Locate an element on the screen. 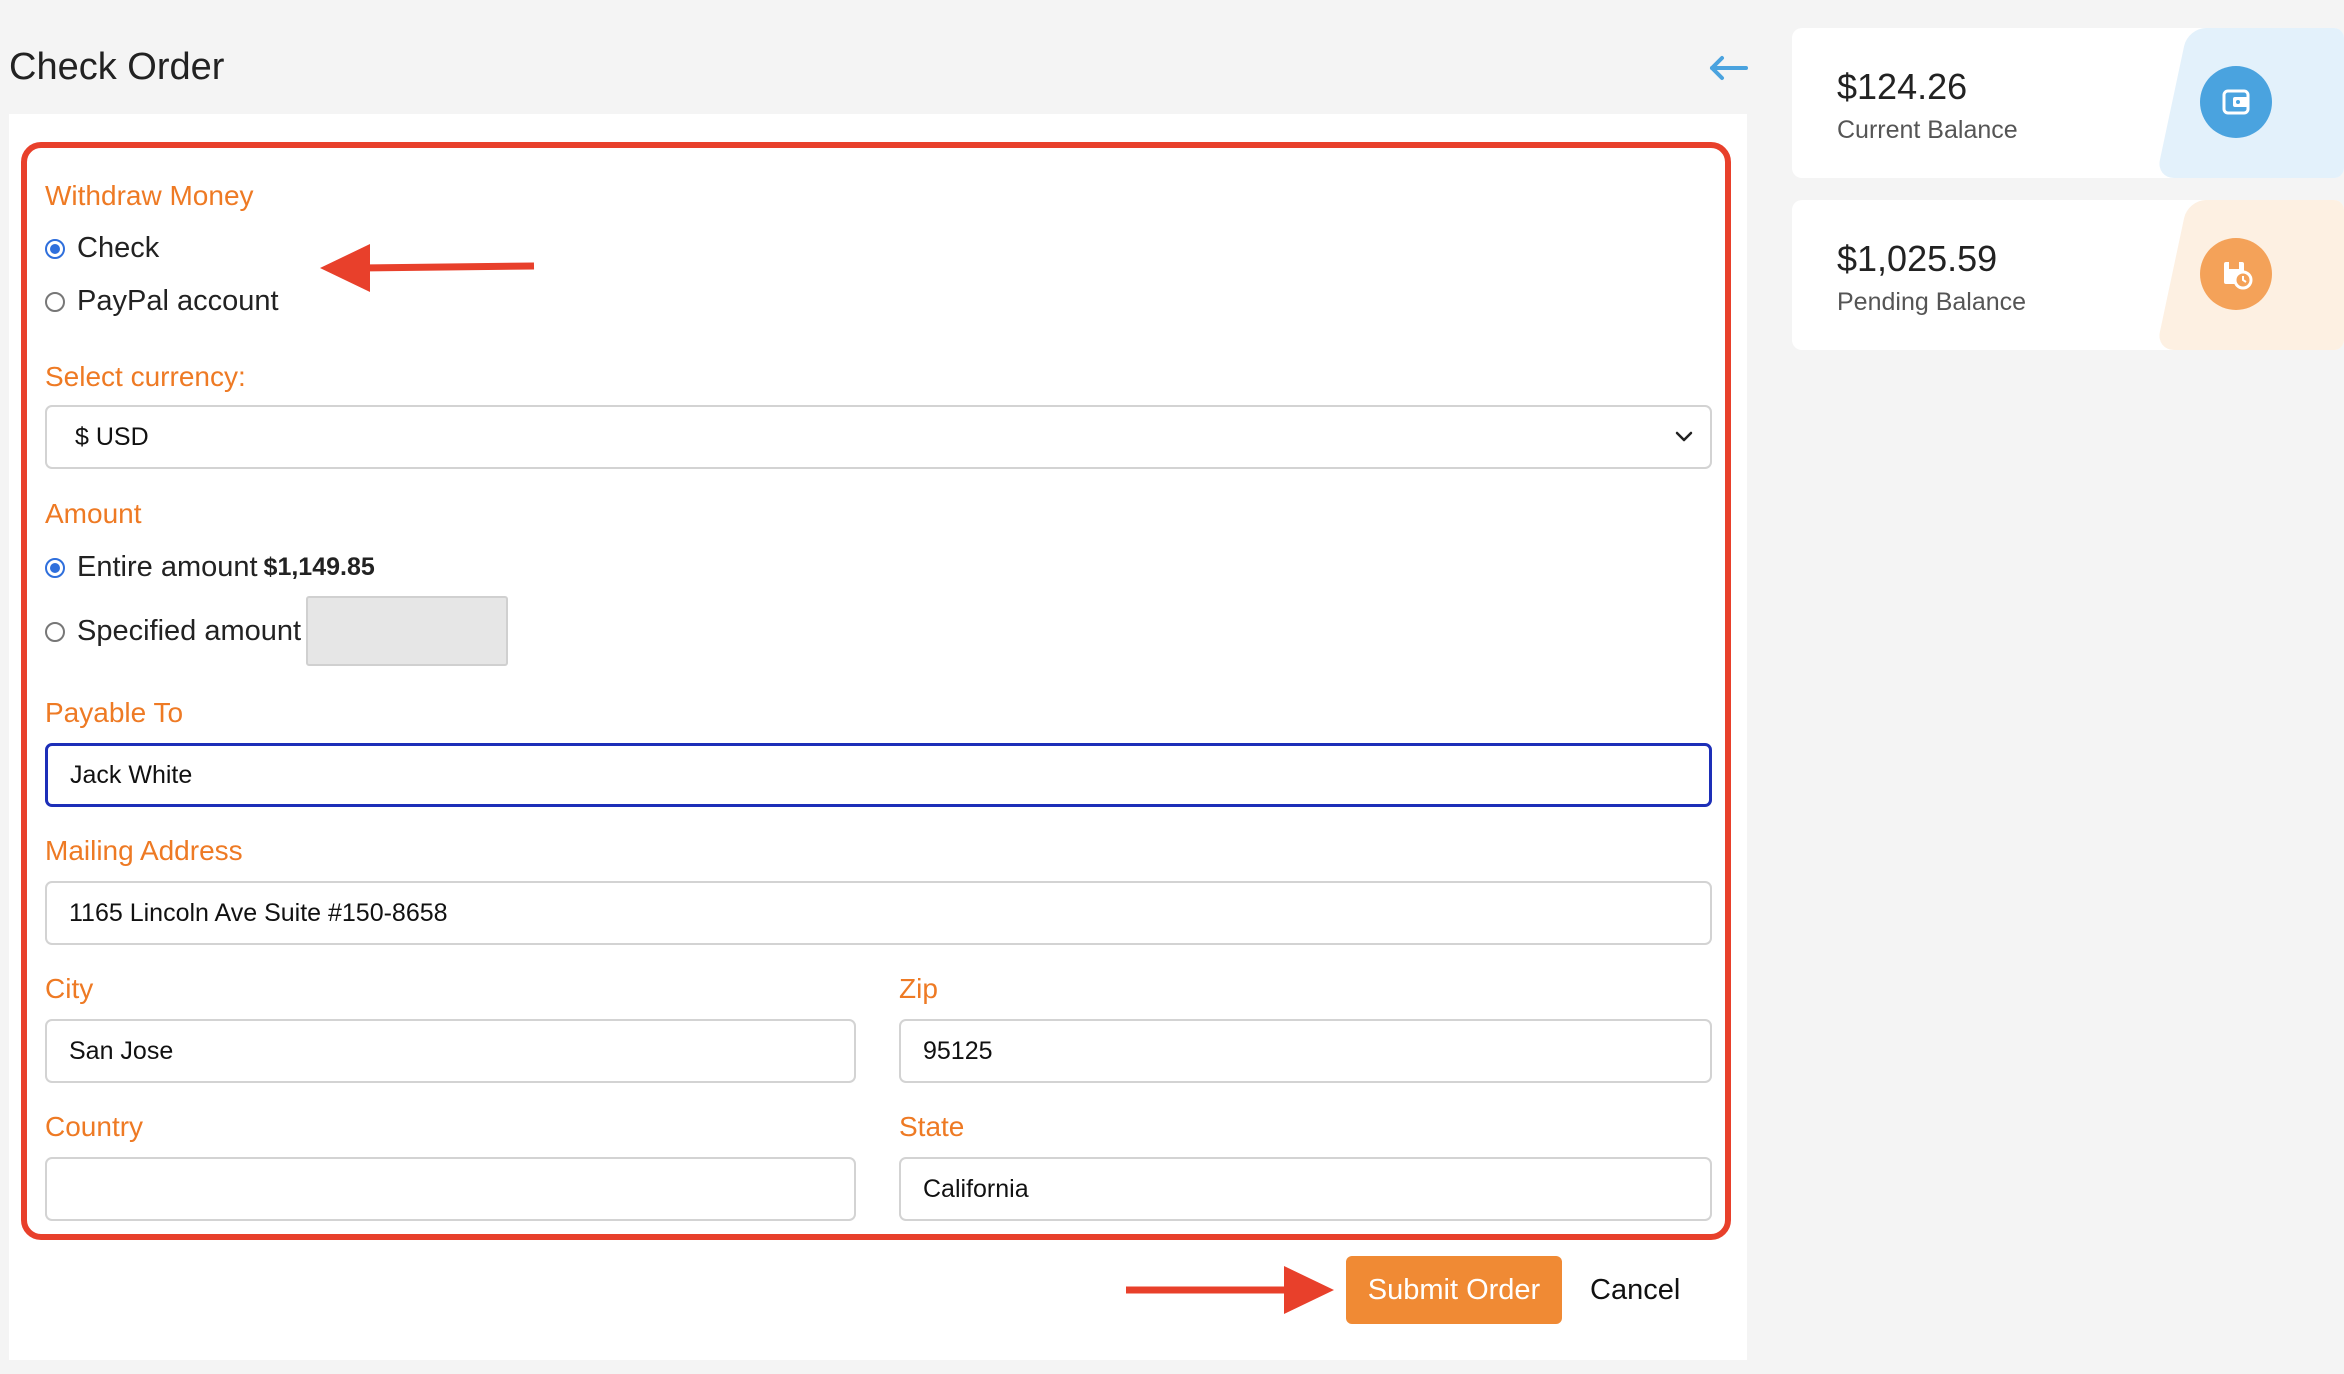 Image resolution: width=2344 pixels, height=1374 pixels. currency-select: $ USD is located at coordinates (878, 437).